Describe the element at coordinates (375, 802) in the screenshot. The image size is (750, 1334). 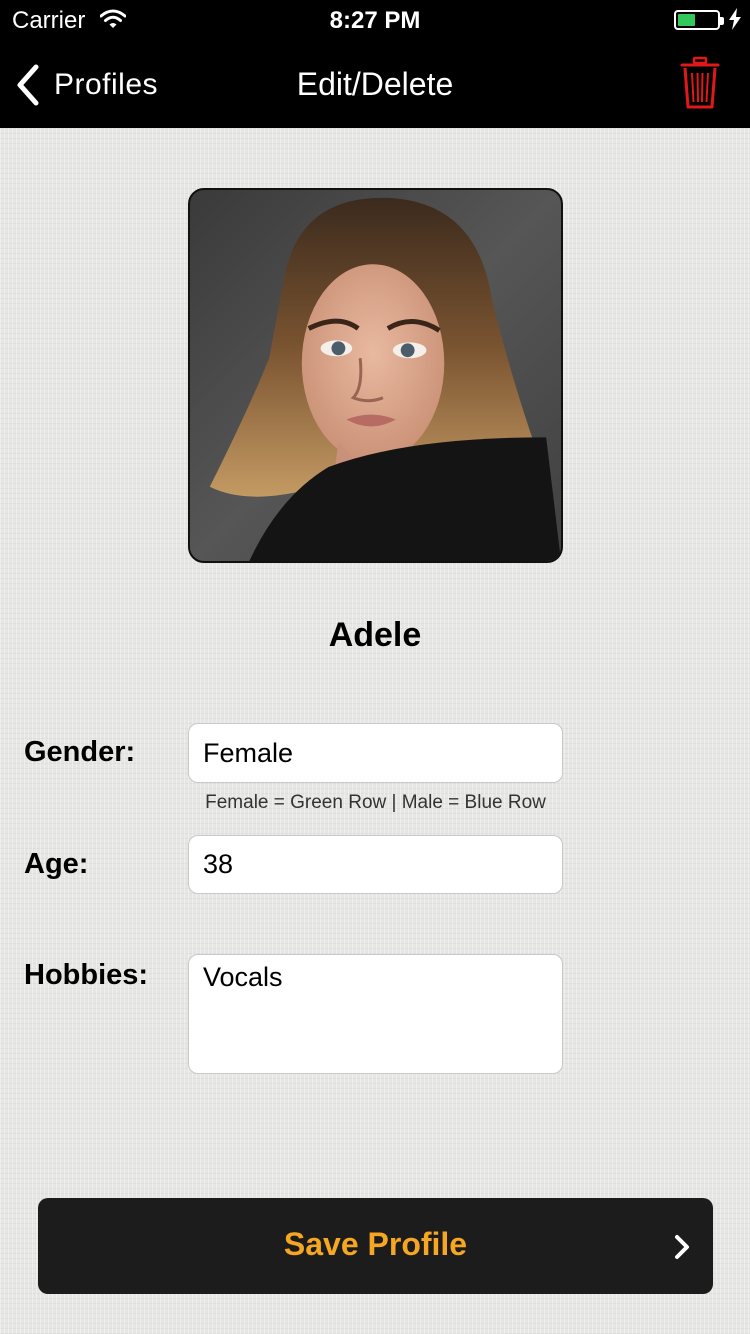
I see `gender-hint: Female = Green Row | Male = Blue Row` at that location.